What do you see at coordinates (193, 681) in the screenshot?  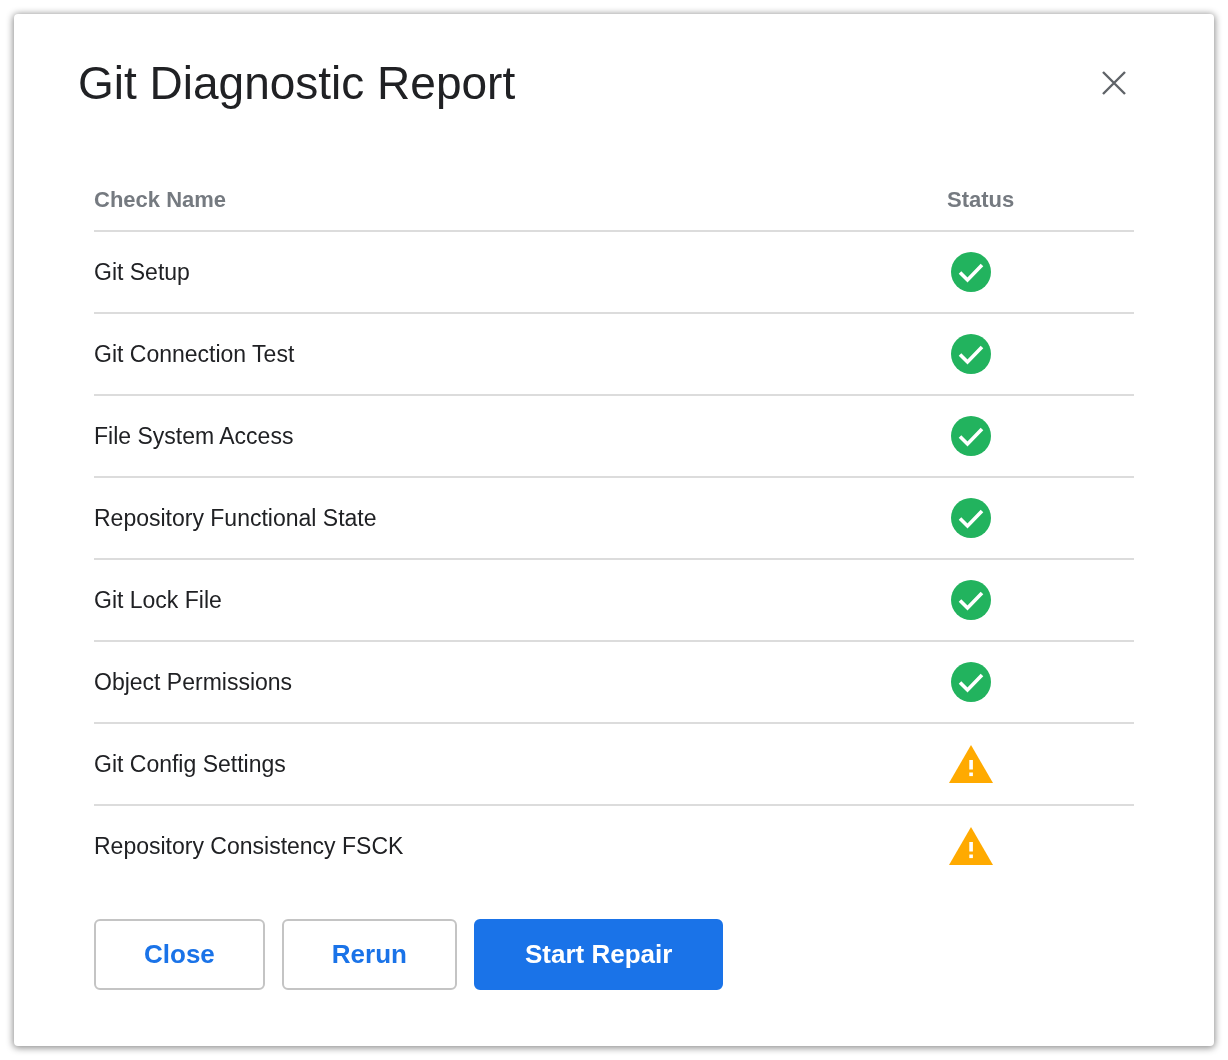 I see `check-name: Object Permissions` at bounding box center [193, 681].